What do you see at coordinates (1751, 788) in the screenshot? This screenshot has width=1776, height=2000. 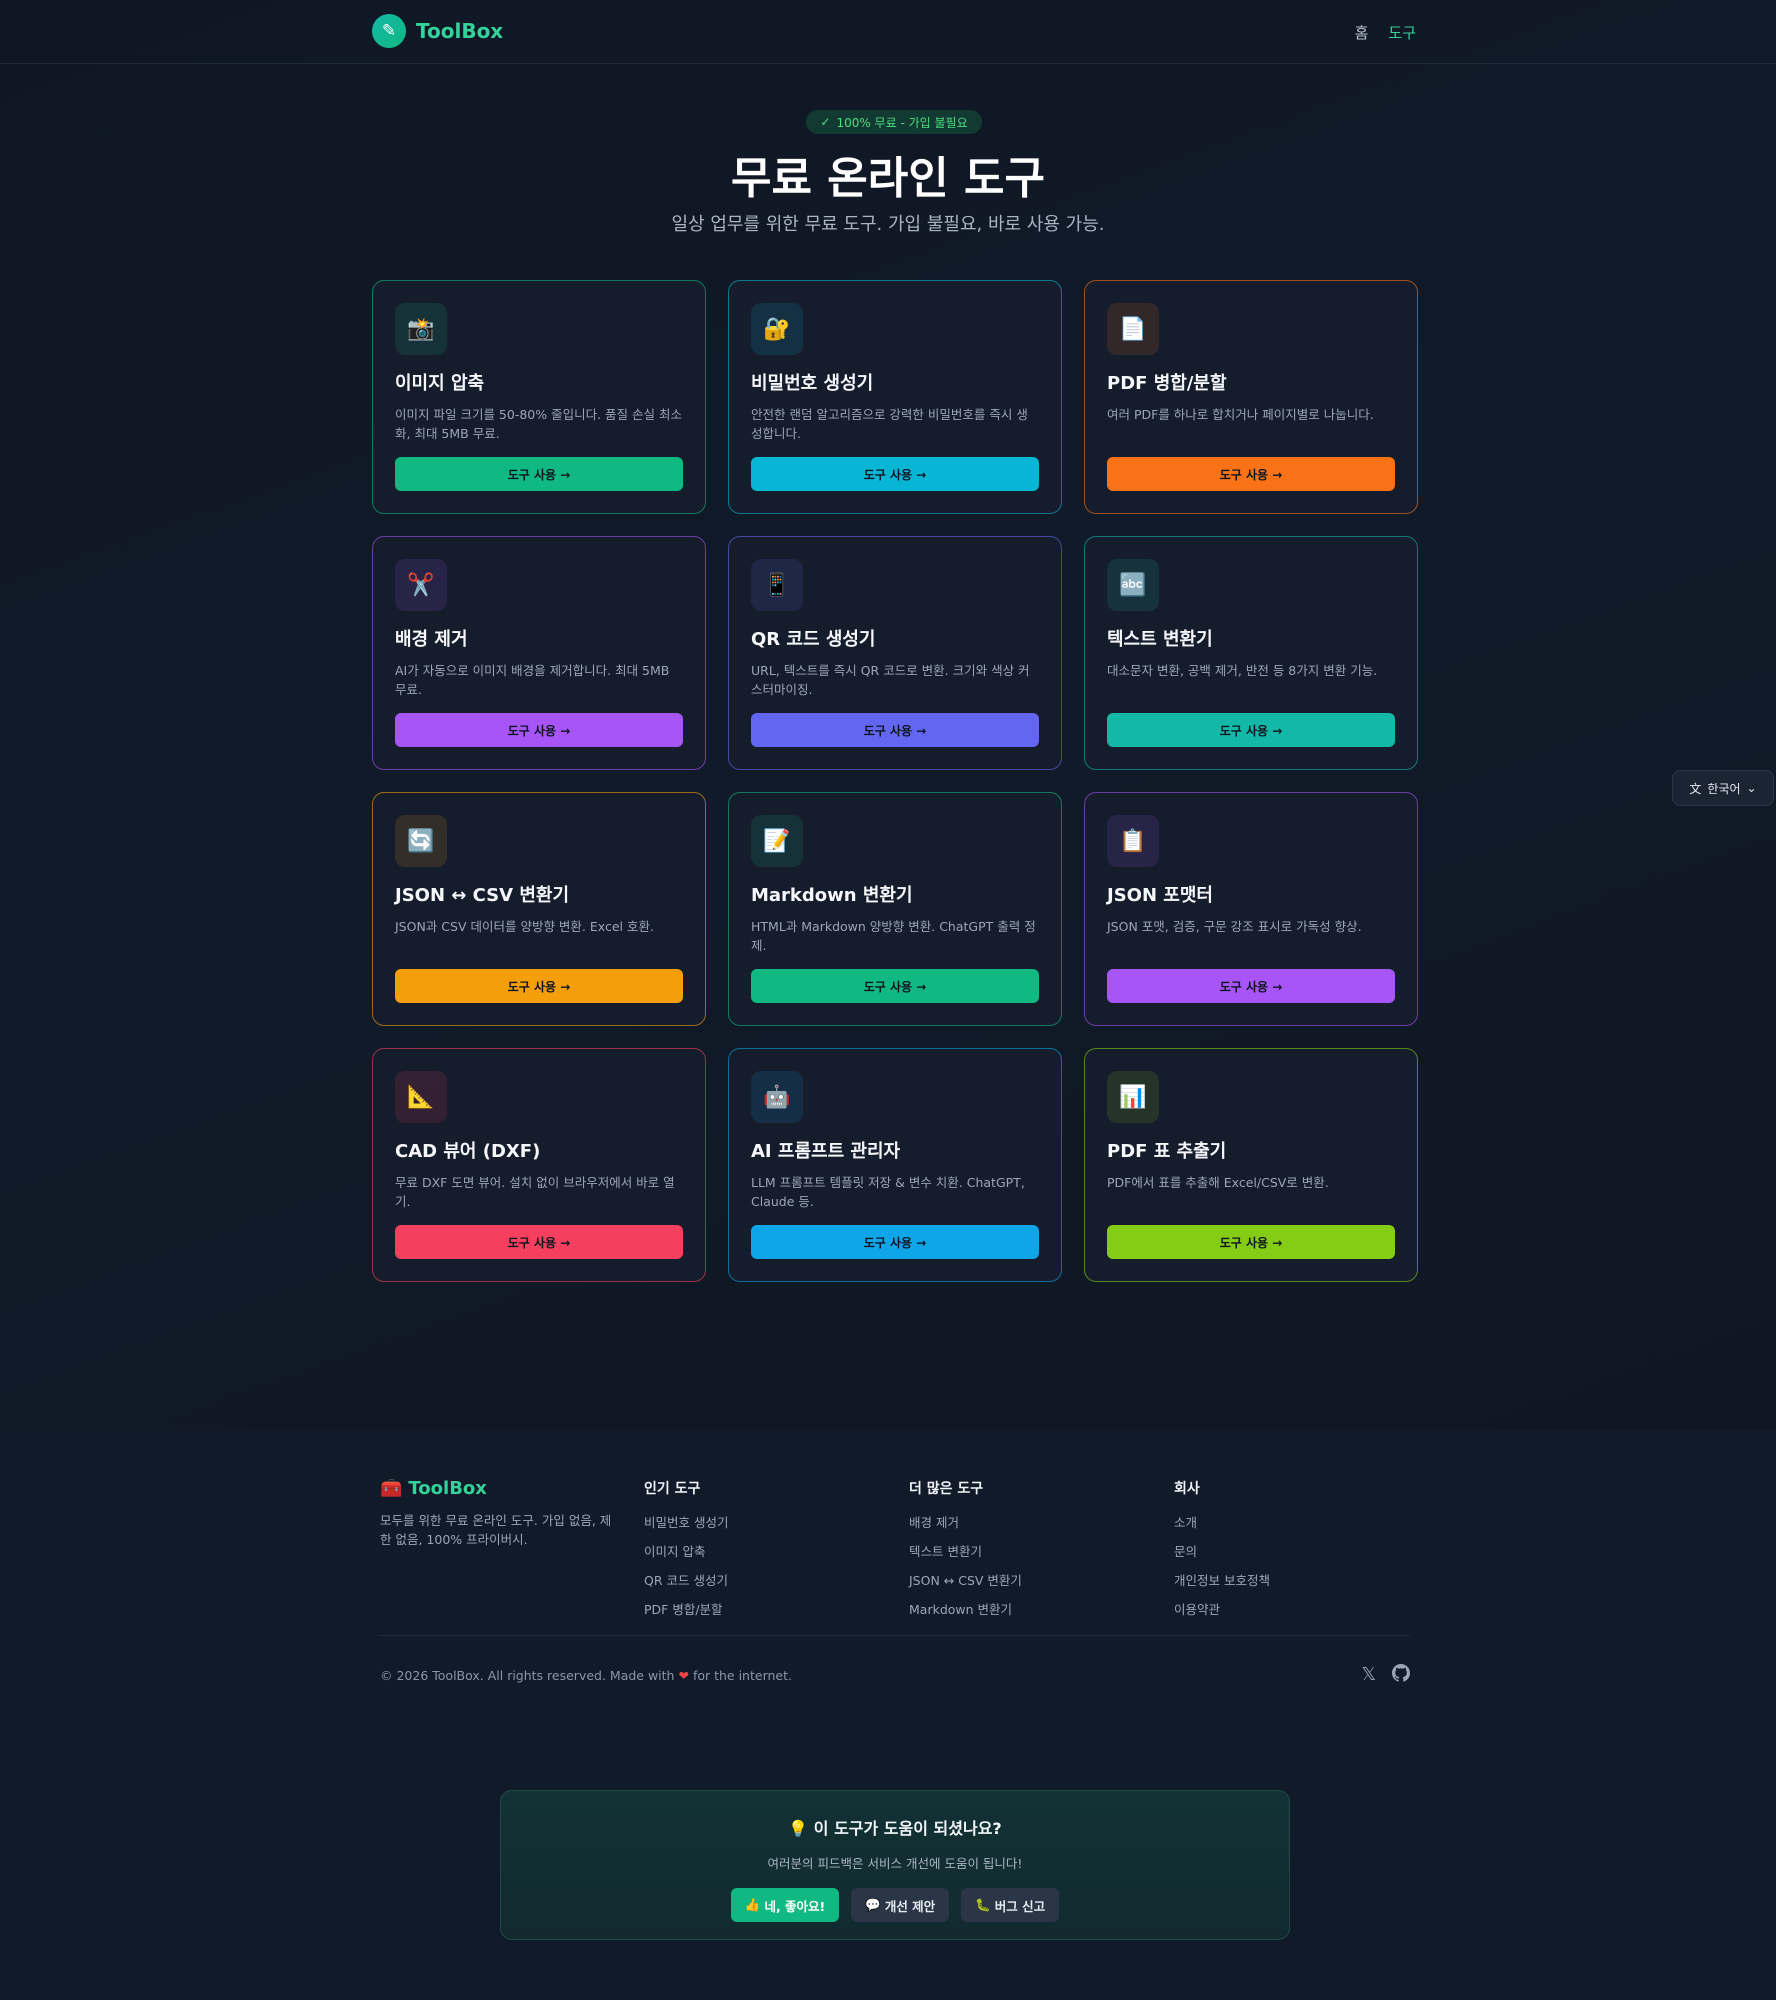 I see `chevron-down-icon: ⌄` at bounding box center [1751, 788].